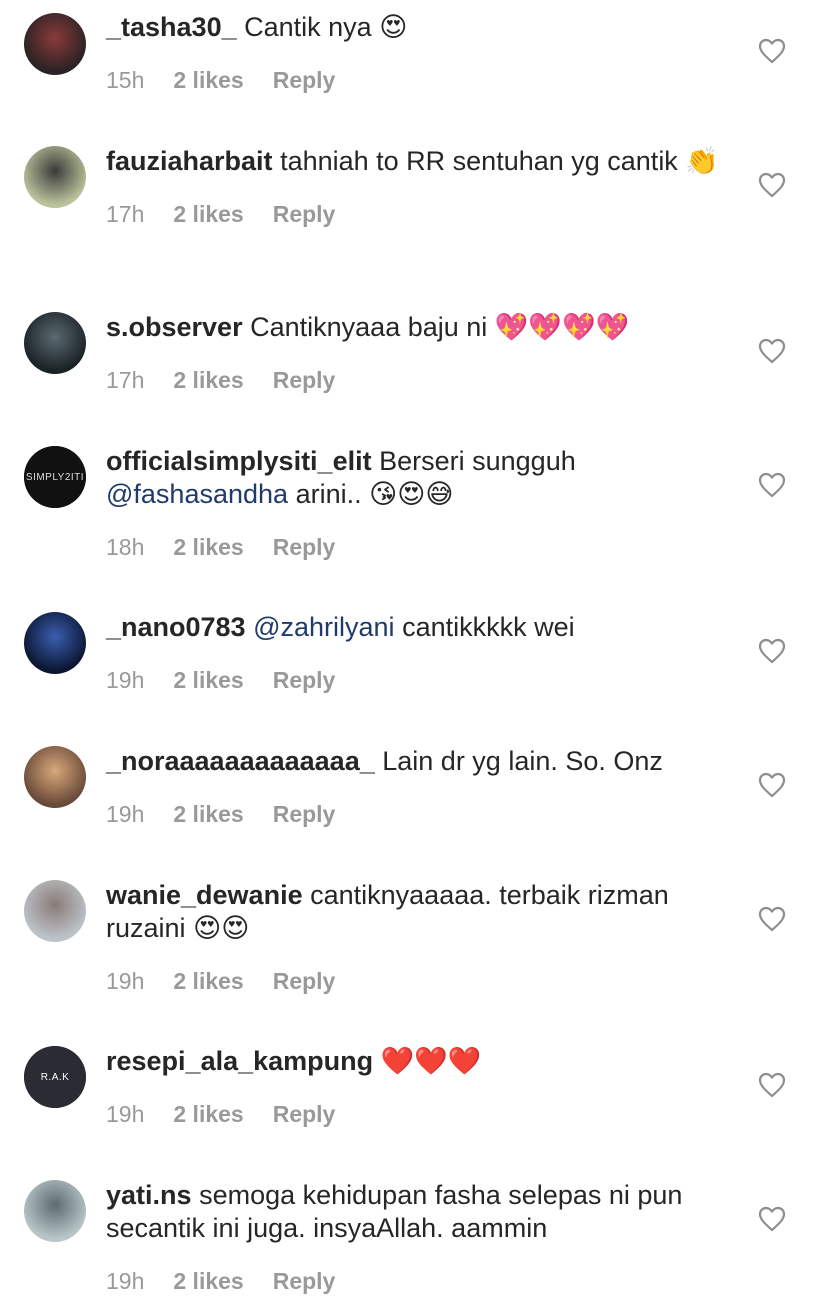 Image resolution: width=828 pixels, height=1309 pixels. I want to click on comment-message: tahniah to RR sentuhan yg cantik, so click(479, 161).